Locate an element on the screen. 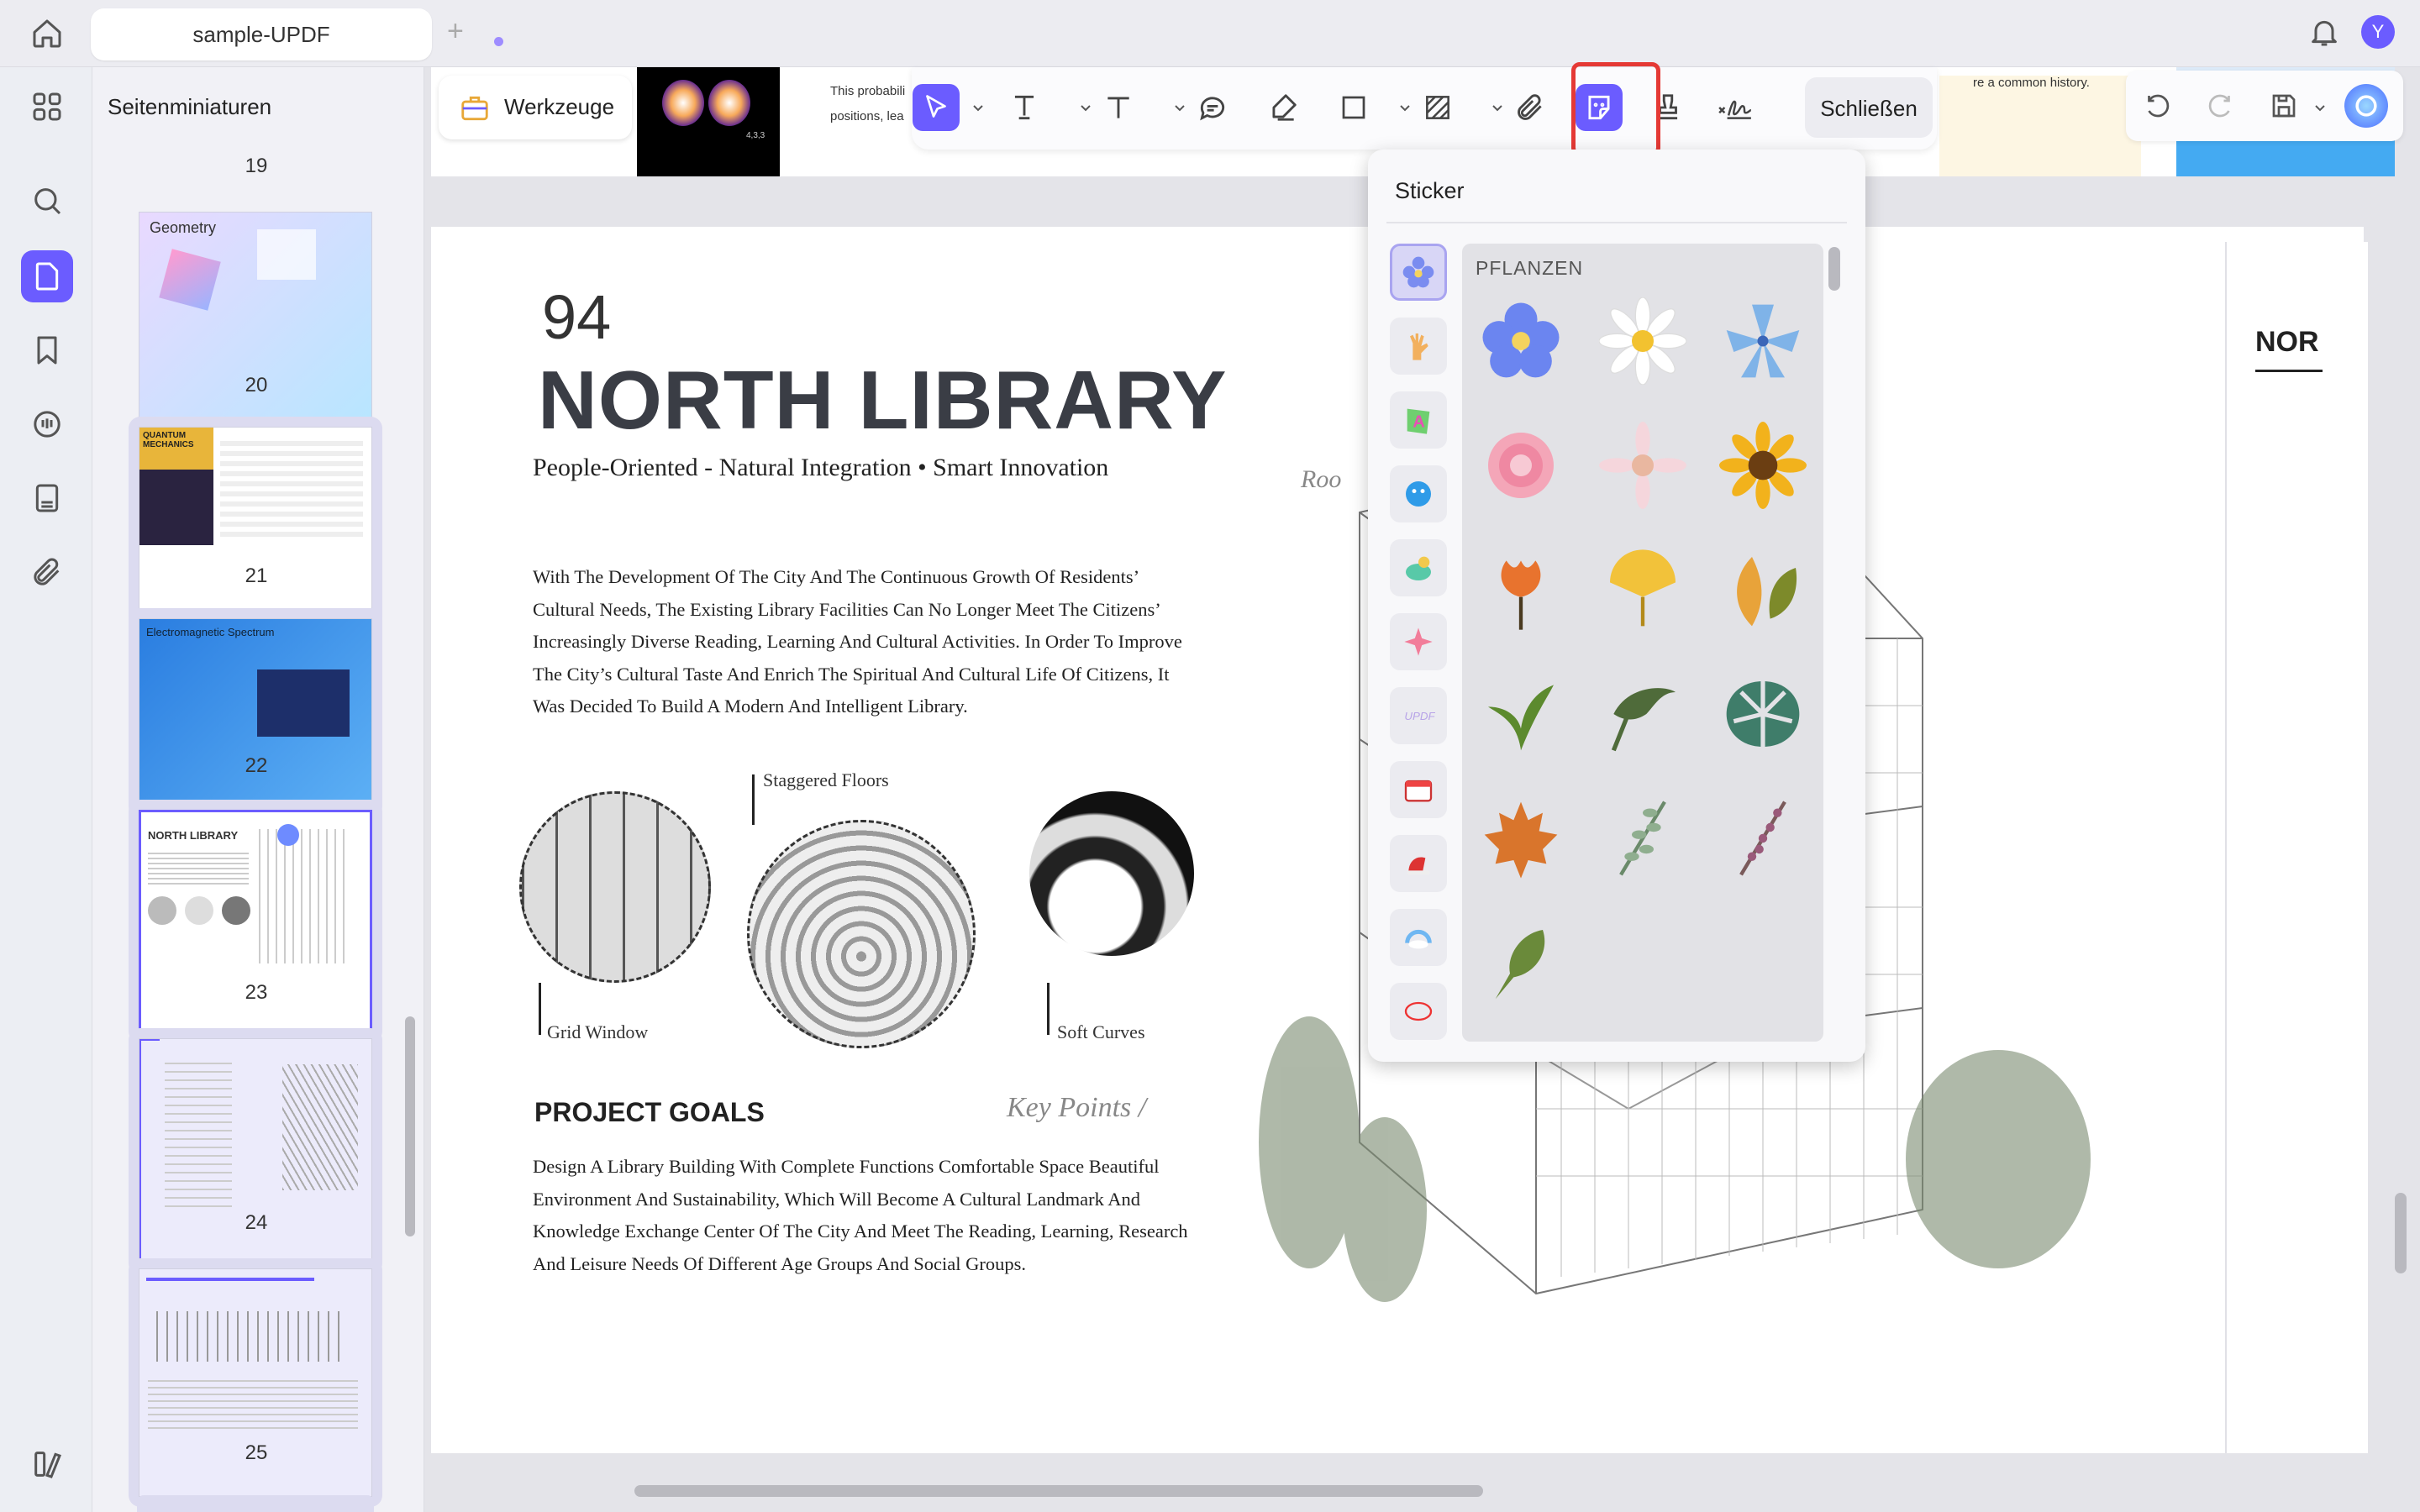  ginkgo-leaf-sticker is located at coordinates (1643, 589).